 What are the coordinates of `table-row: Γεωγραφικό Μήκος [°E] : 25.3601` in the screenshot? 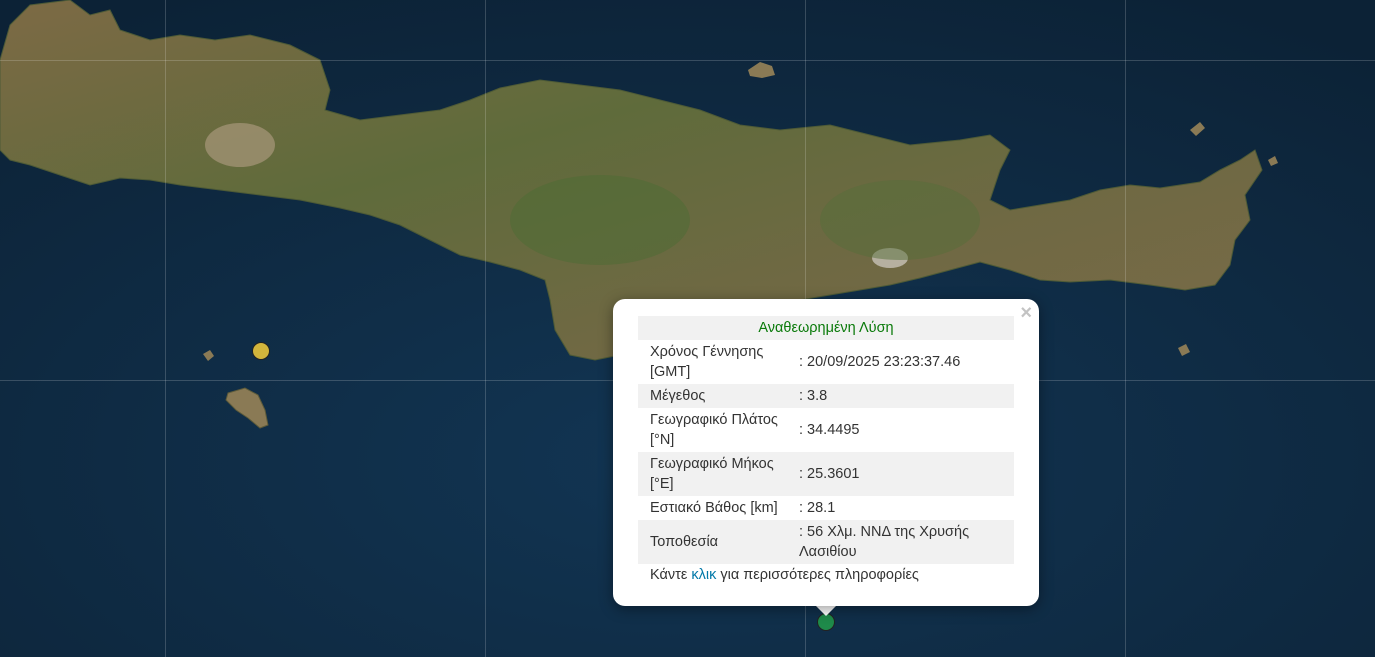 It's located at (826, 474).